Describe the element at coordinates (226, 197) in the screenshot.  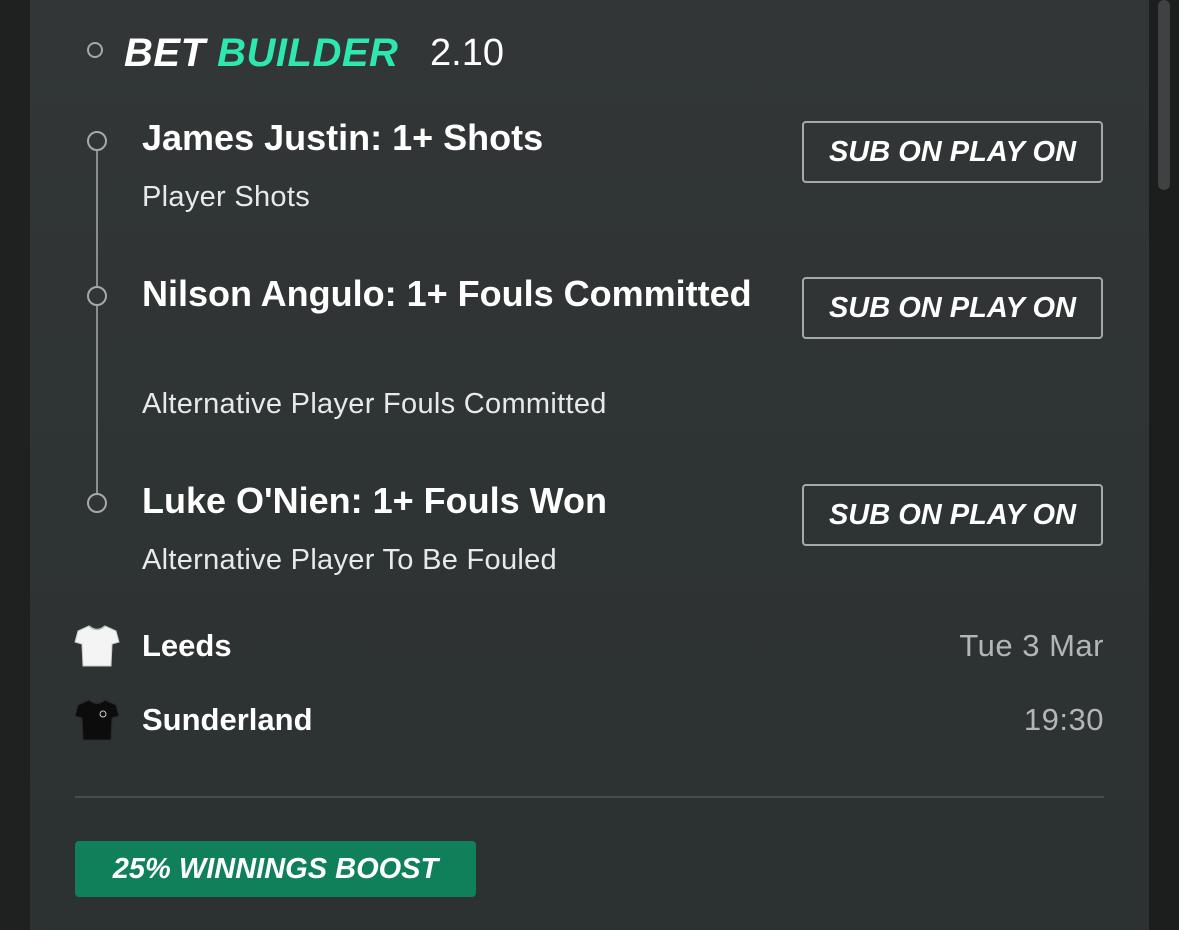
I see `leg-market: Player Shots` at that location.